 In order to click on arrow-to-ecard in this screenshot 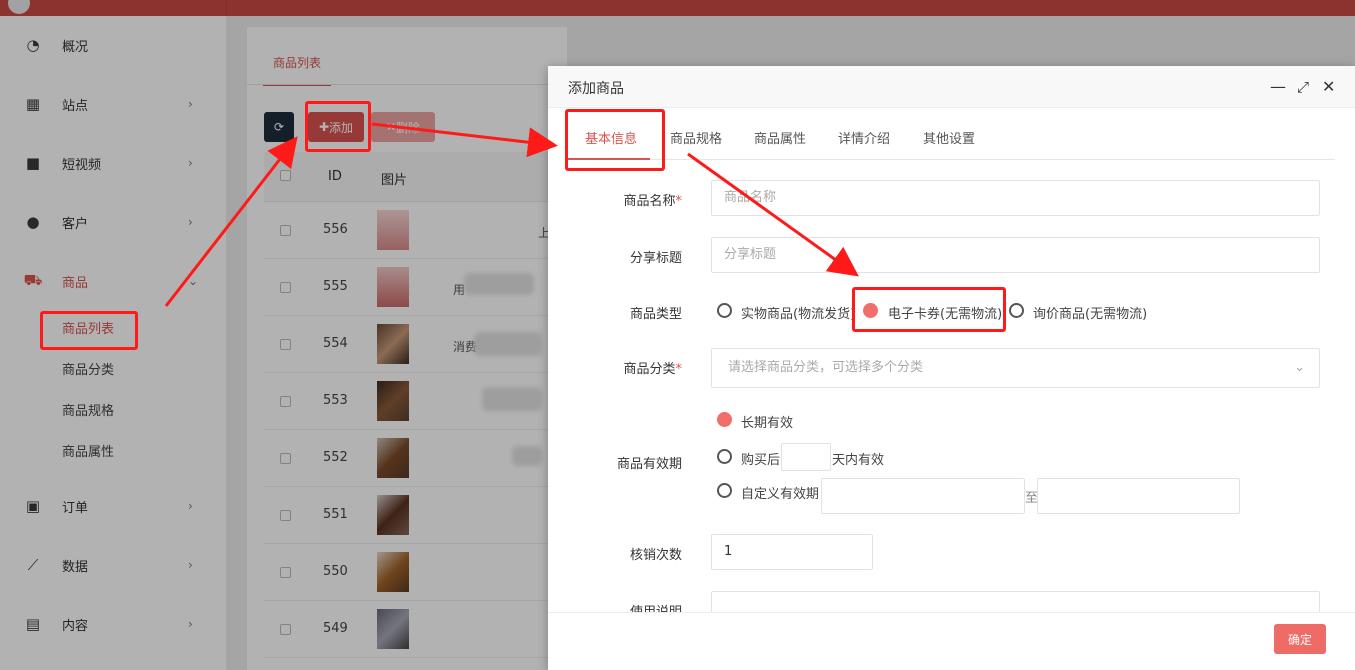, I will do `click(773, 214)`.